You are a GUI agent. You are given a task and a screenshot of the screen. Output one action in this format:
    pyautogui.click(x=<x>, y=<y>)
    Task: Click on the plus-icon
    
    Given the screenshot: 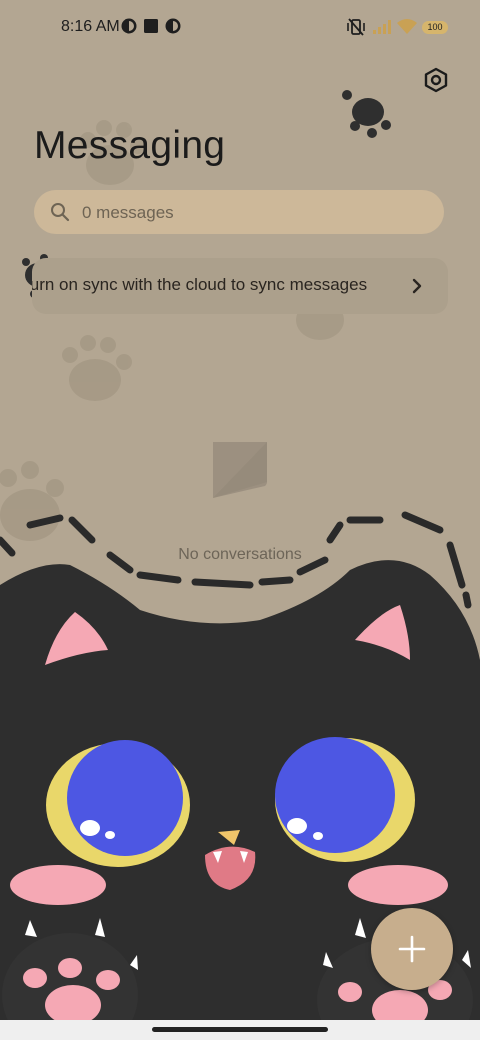 What is the action you would take?
    pyautogui.click(x=412, y=949)
    